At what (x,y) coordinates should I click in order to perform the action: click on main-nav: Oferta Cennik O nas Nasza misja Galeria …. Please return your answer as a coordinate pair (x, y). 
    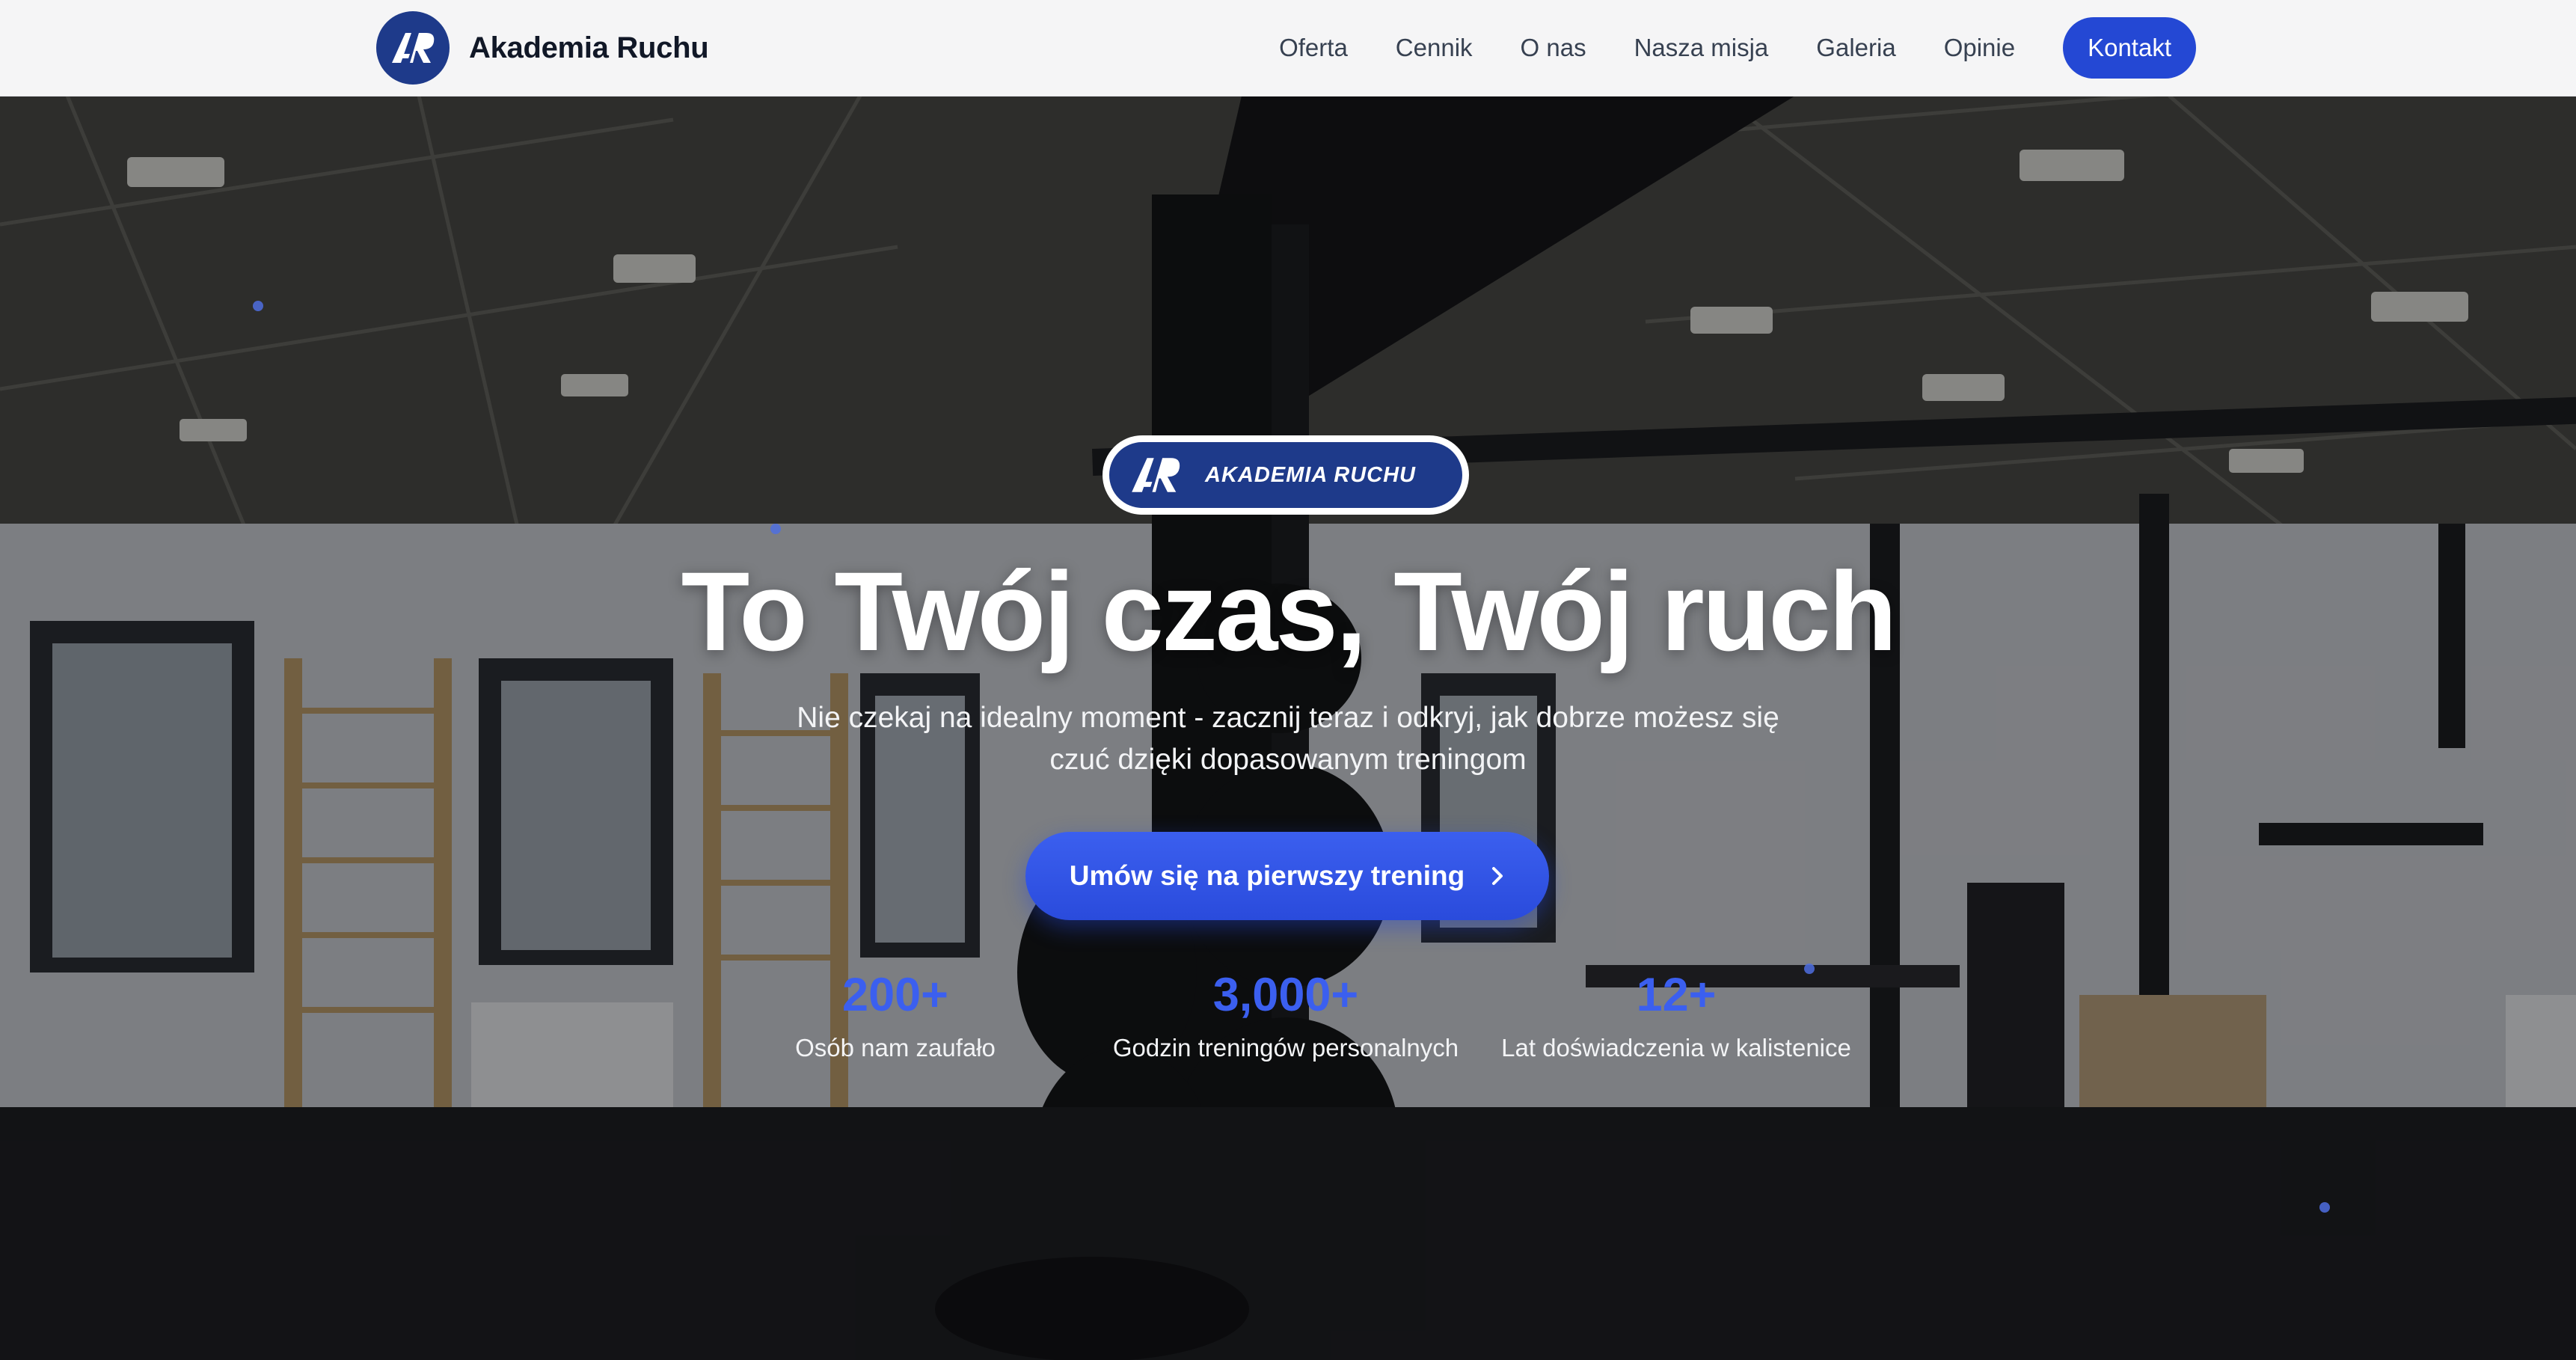
    Looking at the image, I should click on (1737, 48).